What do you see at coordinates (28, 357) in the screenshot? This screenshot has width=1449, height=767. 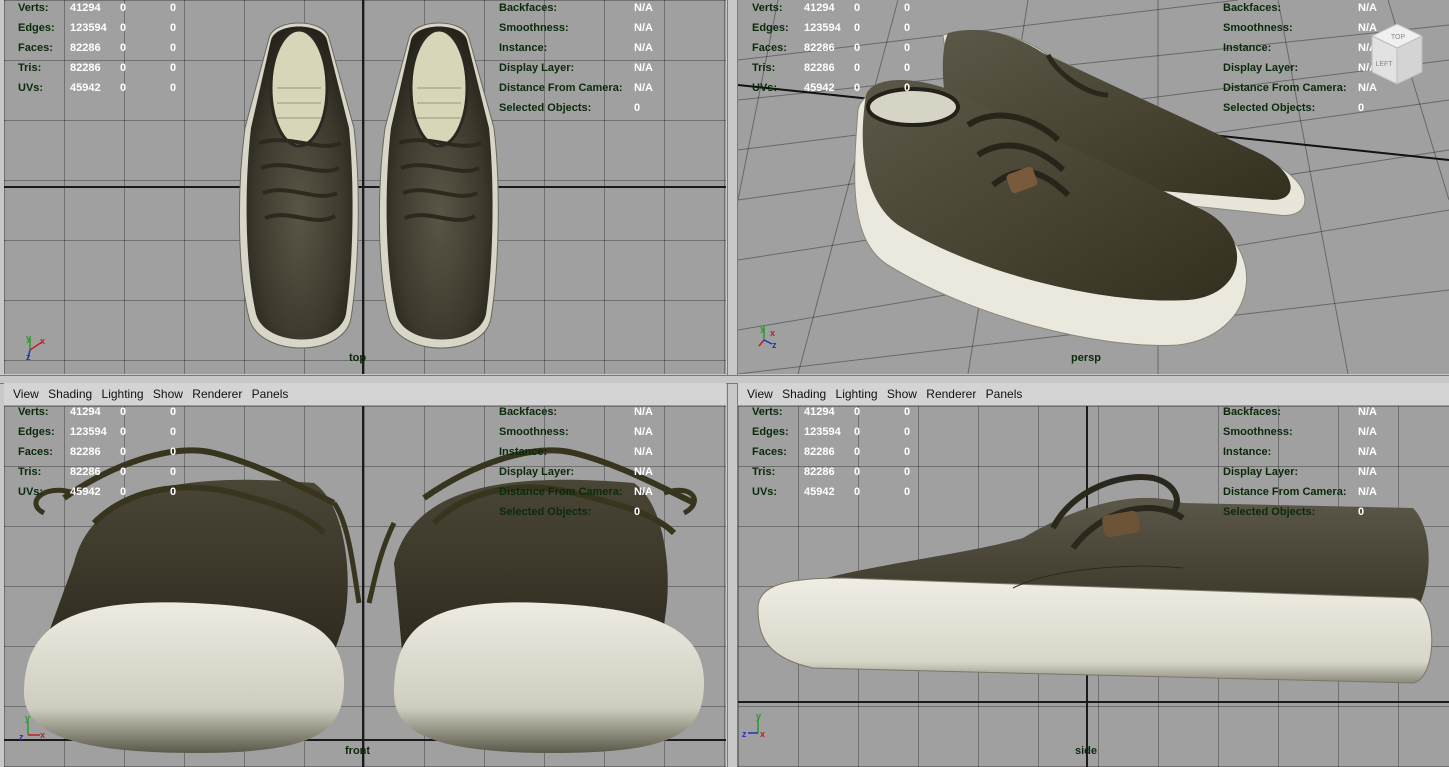 I see `axis-label-z: z` at bounding box center [28, 357].